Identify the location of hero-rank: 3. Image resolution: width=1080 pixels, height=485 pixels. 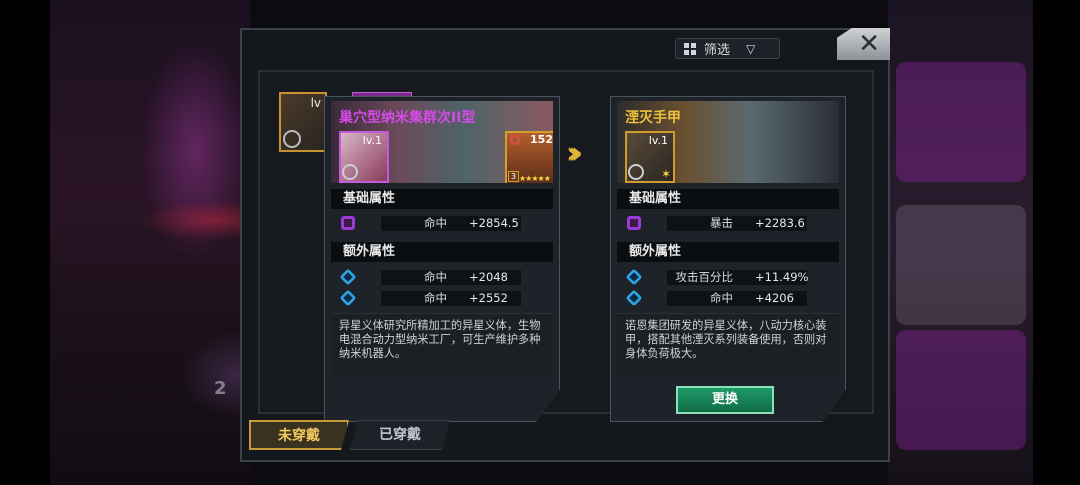
(513, 176).